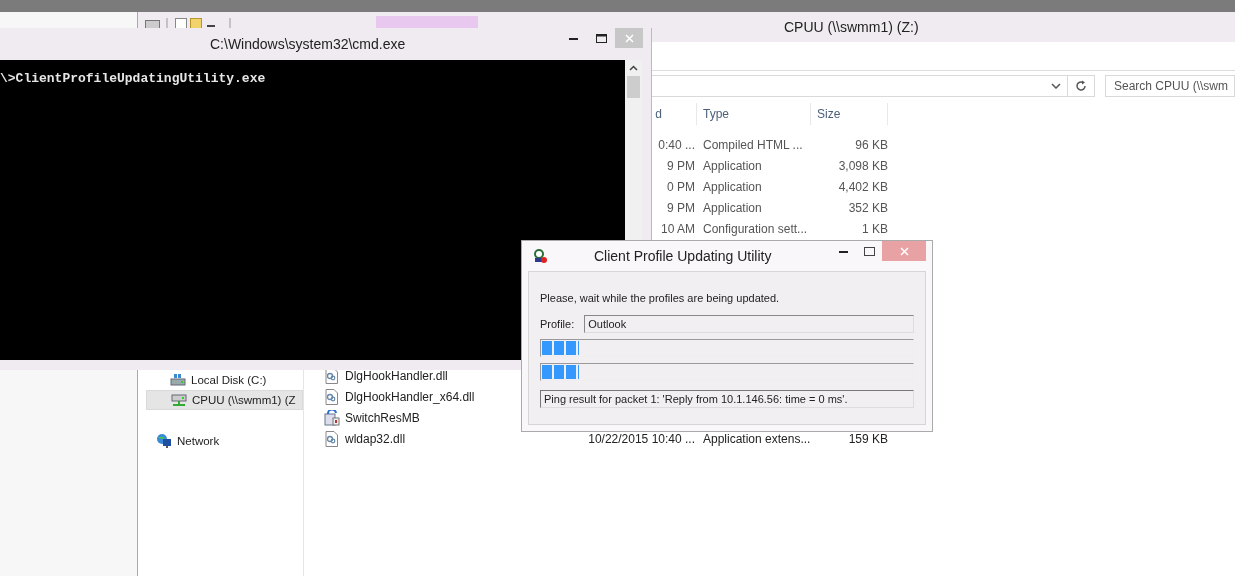 This screenshot has width=1235, height=576. What do you see at coordinates (677, 228) in the screenshot?
I see `date-cell: 10 AM` at bounding box center [677, 228].